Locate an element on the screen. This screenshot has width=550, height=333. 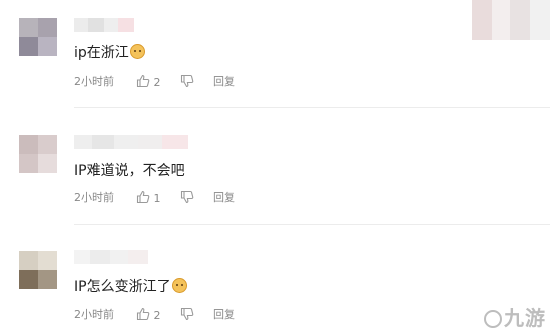
comment-text: IP难道说，不会吧 is located at coordinates (129, 171).